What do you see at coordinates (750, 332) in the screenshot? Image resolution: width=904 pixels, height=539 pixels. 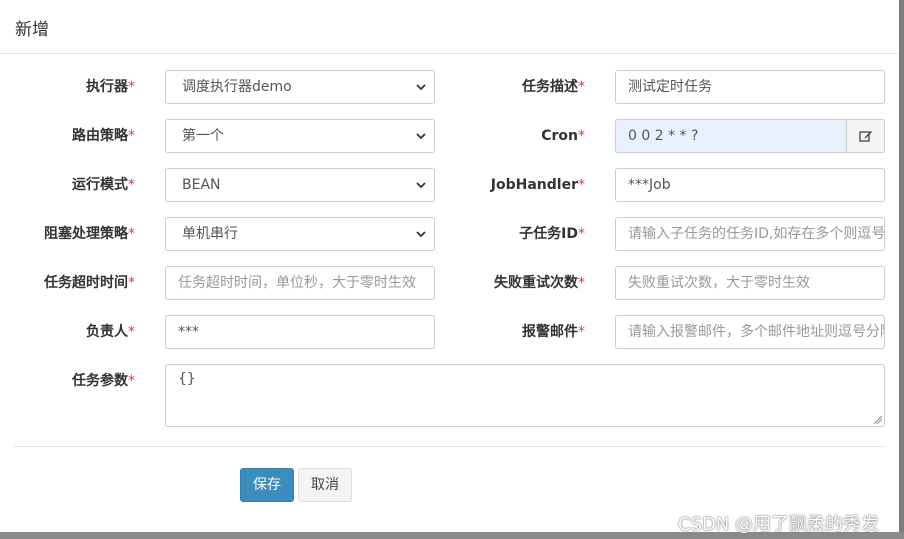 I see `alarm-email-input: 请输入报警邮件，多个邮件地址则逗号分隔` at bounding box center [750, 332].